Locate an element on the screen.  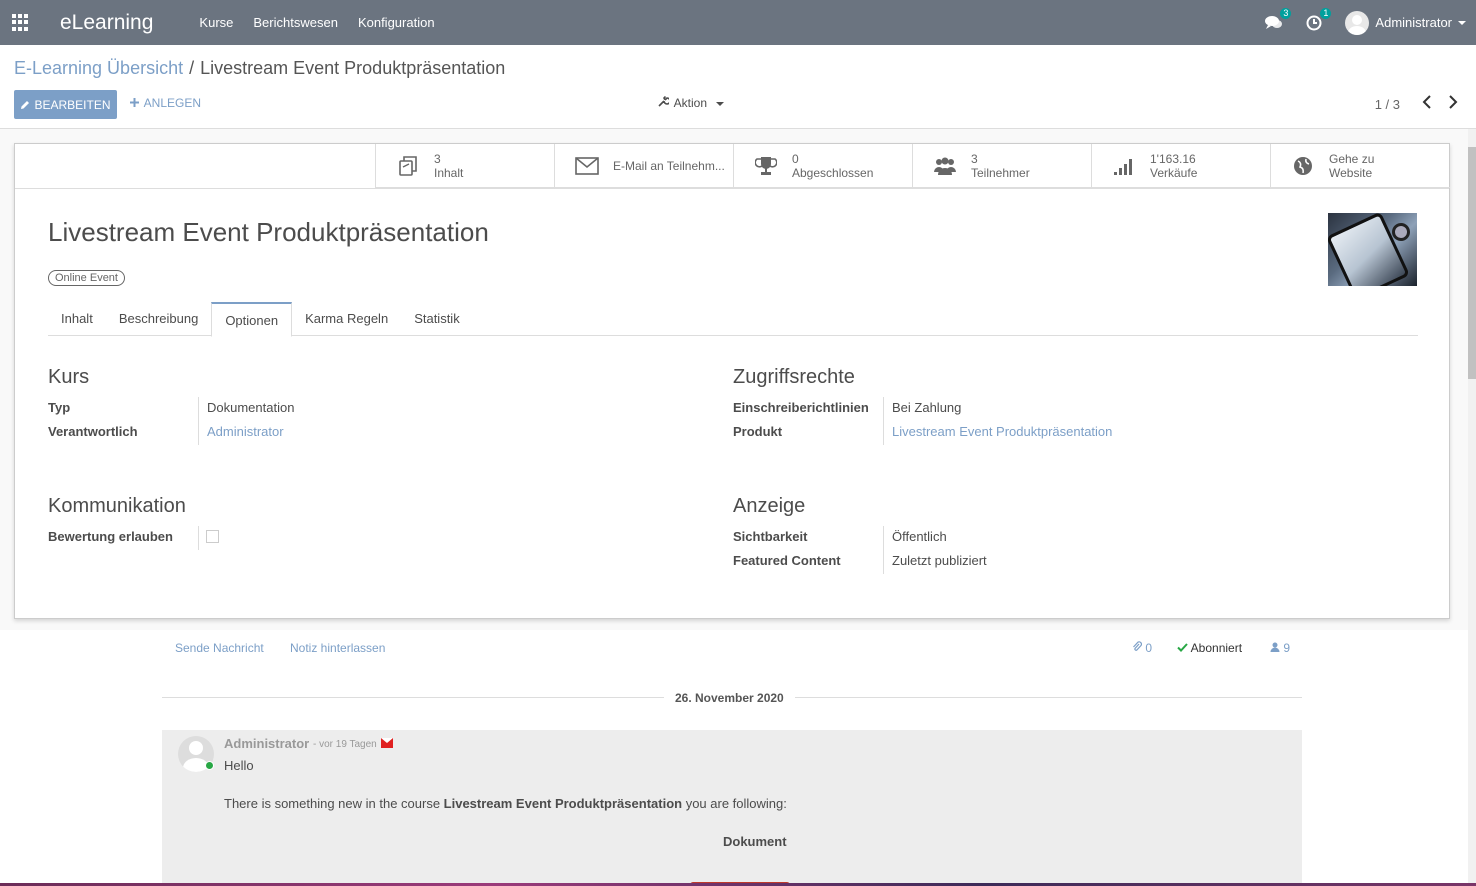
field-value-produkt: Livestream Event Produktpräsentation is located at coordinates (1002, 431).